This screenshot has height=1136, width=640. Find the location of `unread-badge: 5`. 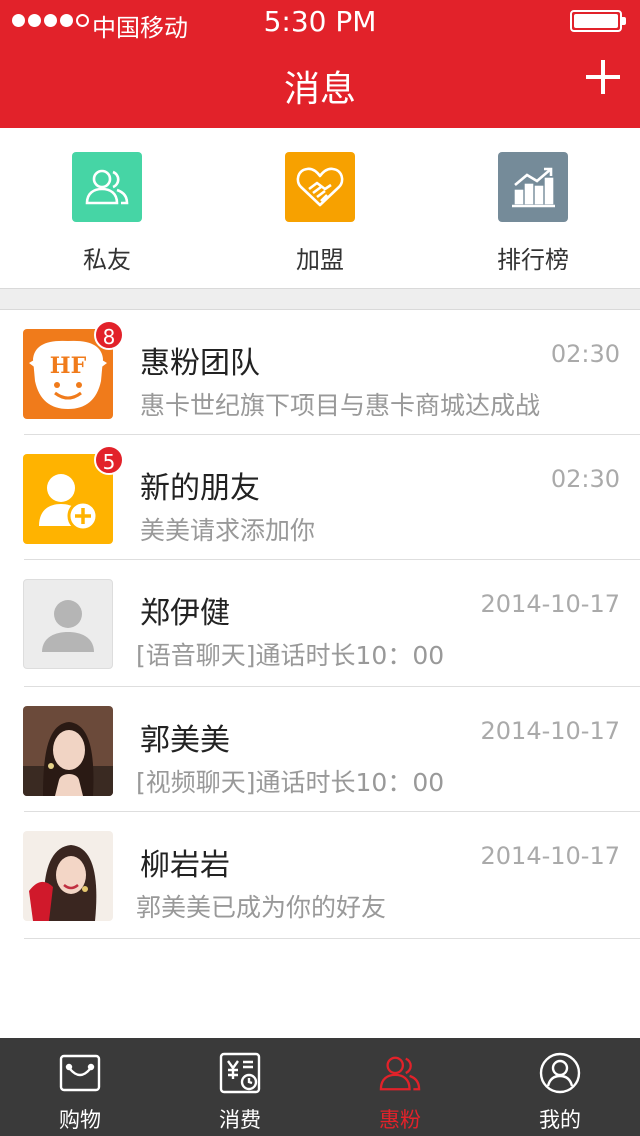

unread-badge: 5 is located at coordinates (109, 460).